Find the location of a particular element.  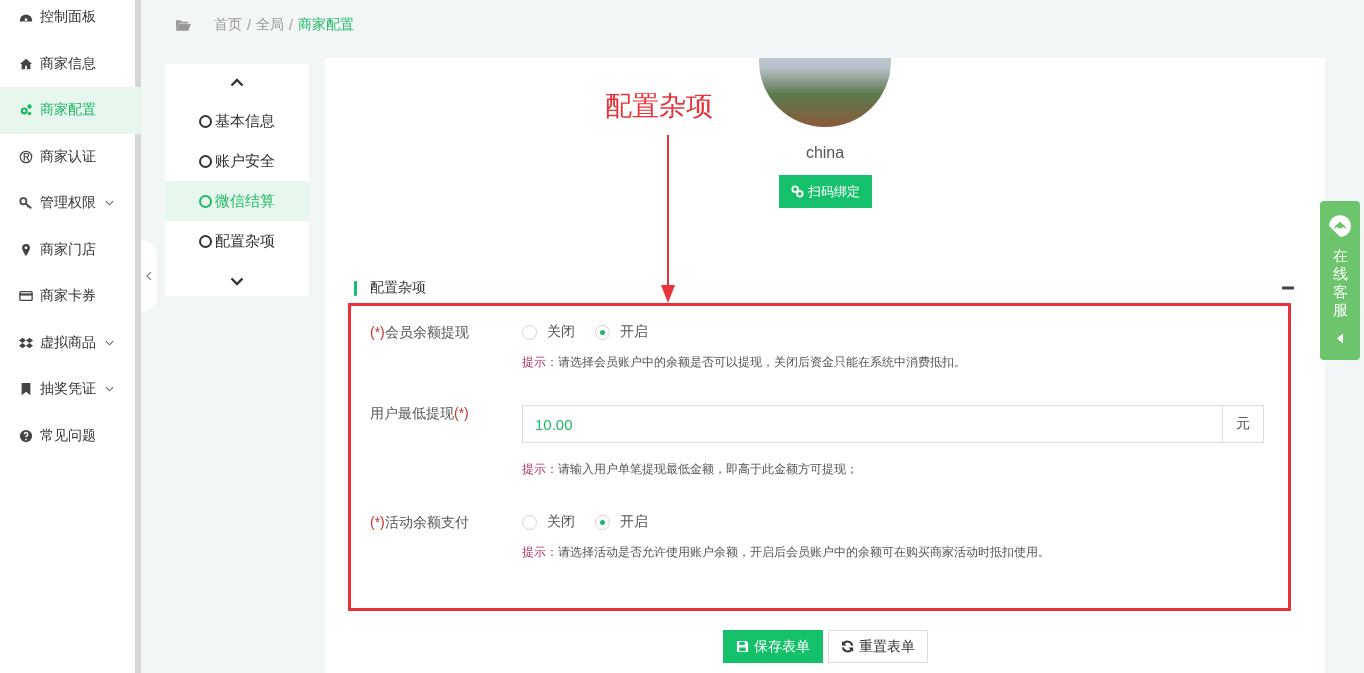

sub-nav-item: 账户安全 is located at coordinates (237, 161).